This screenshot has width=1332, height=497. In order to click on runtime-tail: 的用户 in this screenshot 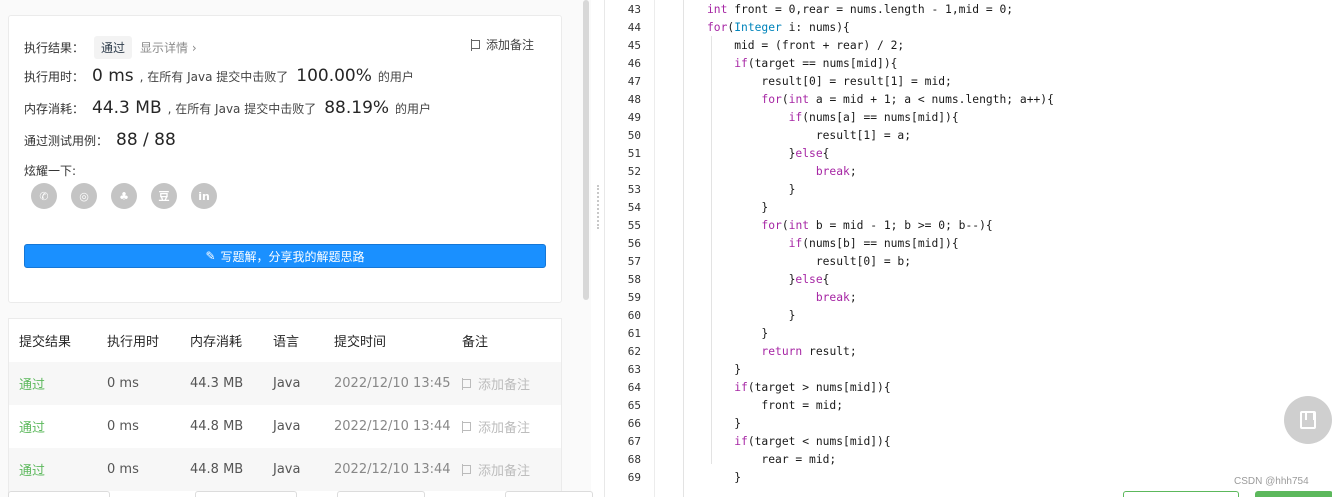, I will do `click(395, 77)`.